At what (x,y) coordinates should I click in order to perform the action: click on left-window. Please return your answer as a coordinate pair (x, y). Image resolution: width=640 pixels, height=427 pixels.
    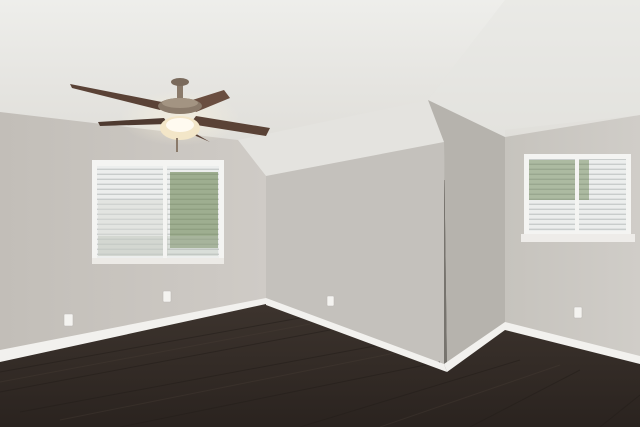
    Looking at the image, I should click on (158, 212).